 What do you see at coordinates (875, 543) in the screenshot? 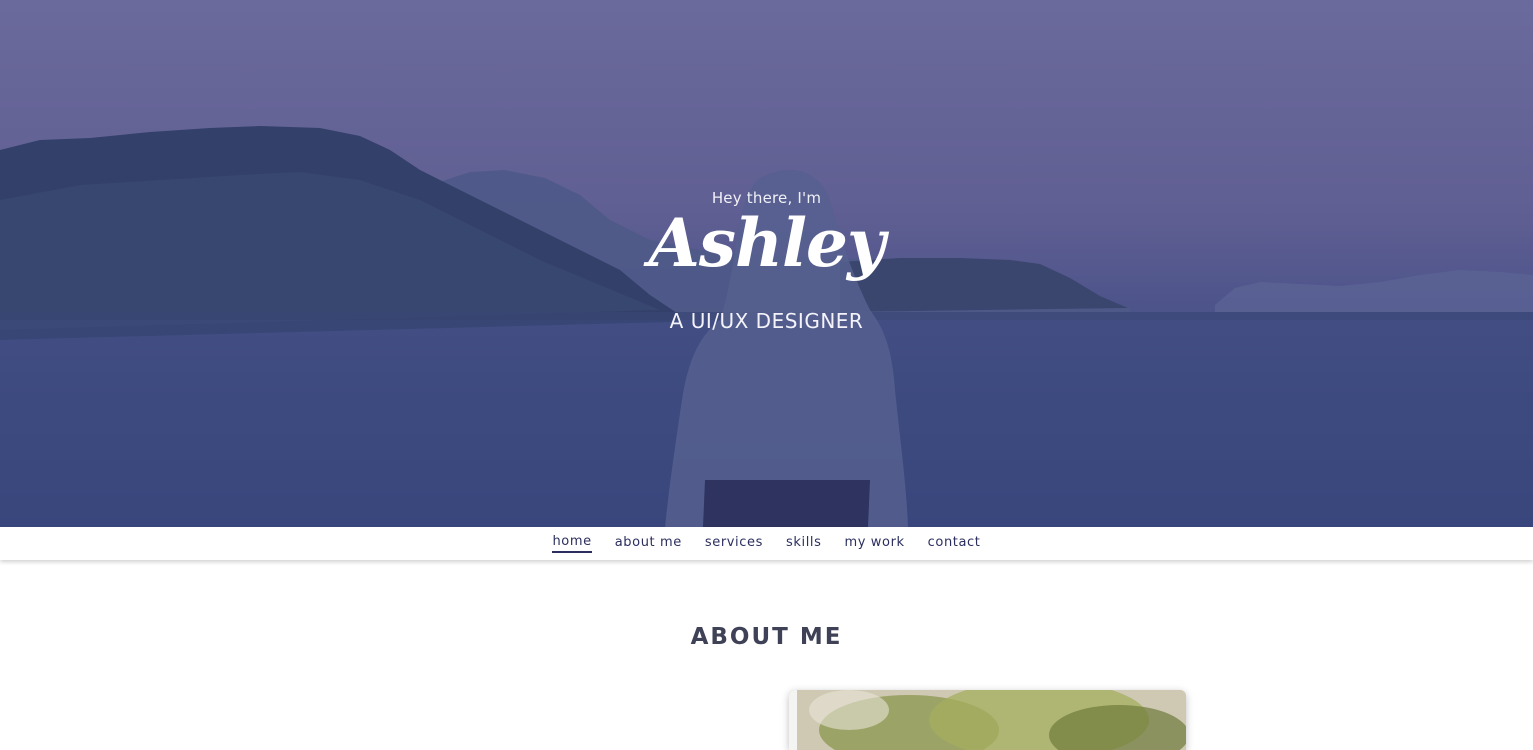
I see `nav-link-my-work: my work` at bounding box center [875, 543].